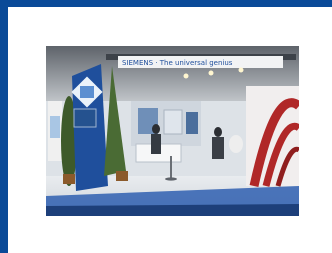  I want to click on booth-banner-text: SIEMENS · The universal genius, so click(177, 63).